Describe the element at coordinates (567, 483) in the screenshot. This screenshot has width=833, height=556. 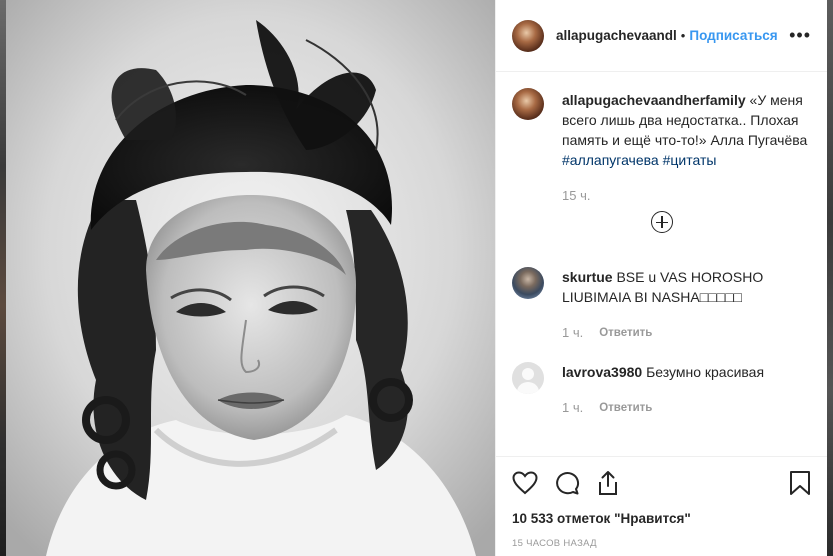
I see `comment-icon` at that location.